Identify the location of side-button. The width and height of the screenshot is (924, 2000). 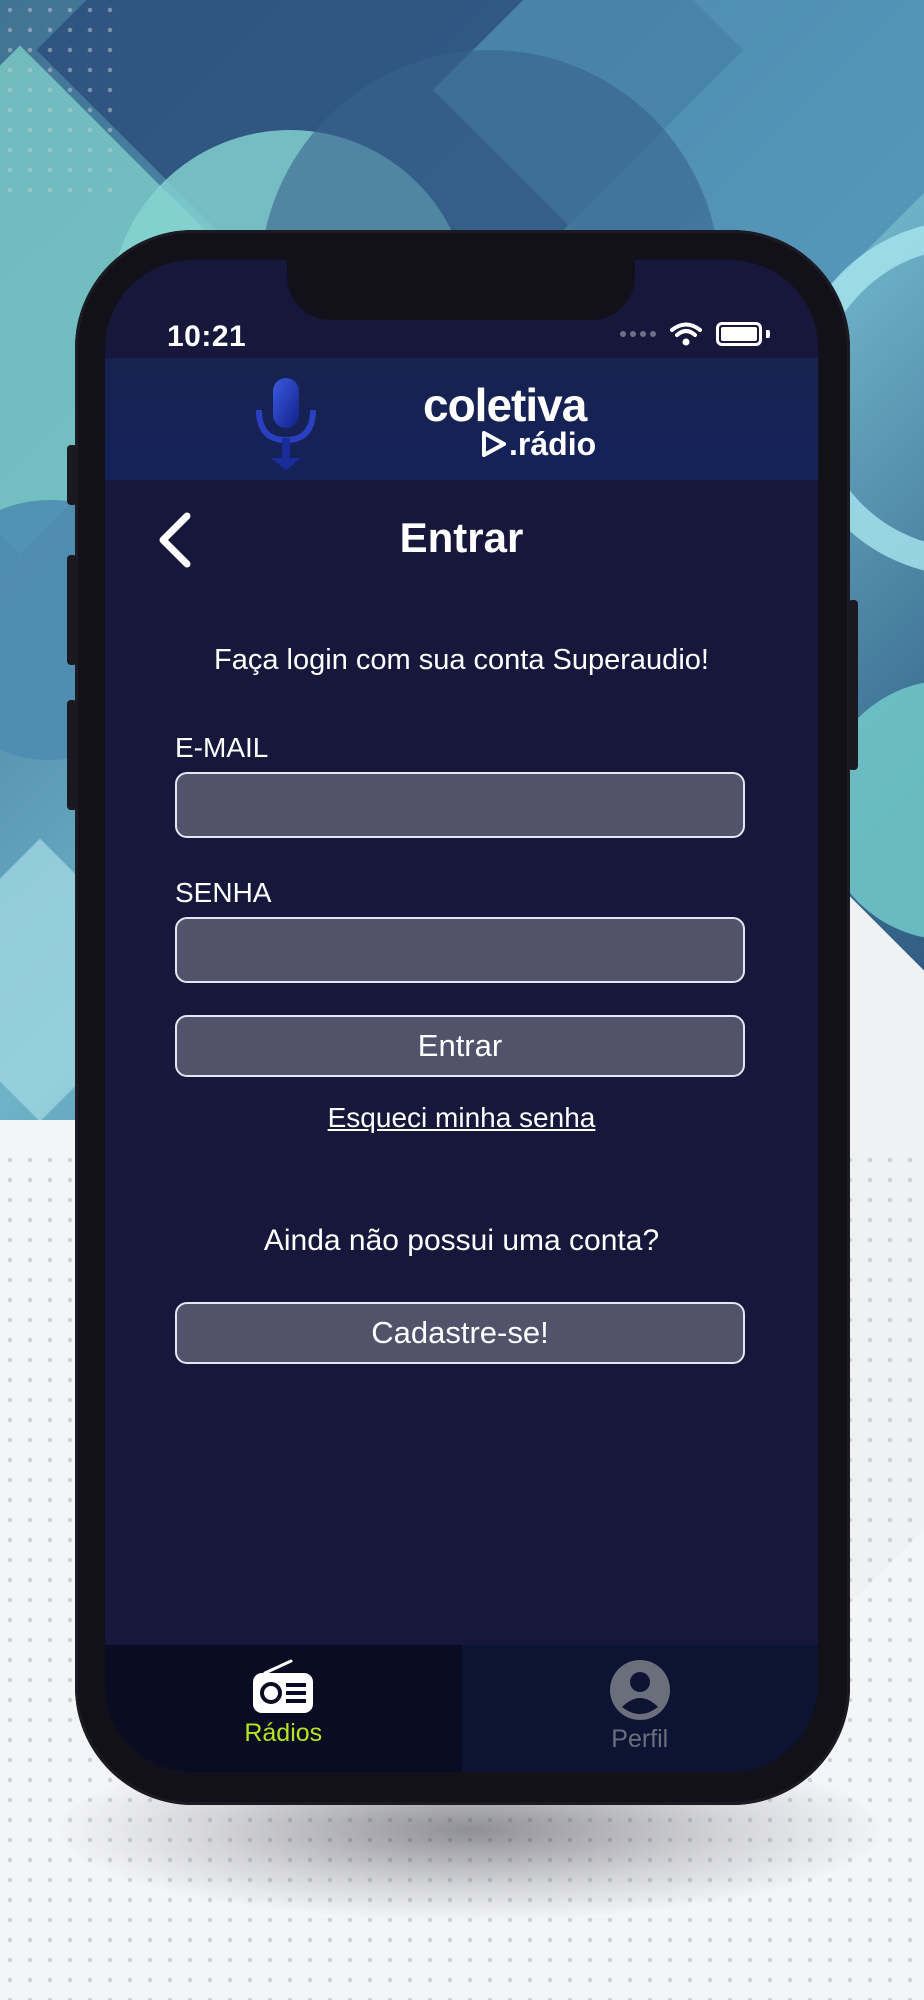
(72, 475).